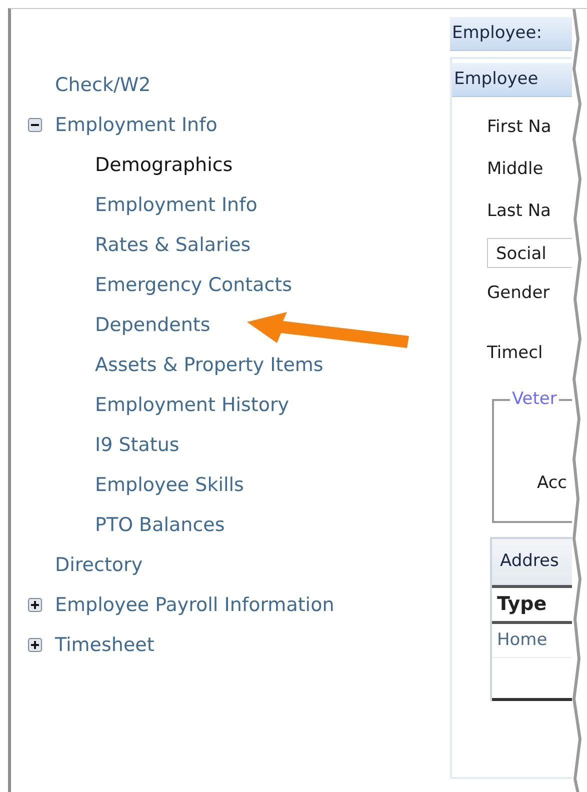 The image size is (587, 792). I want to click on field-label: Social, so click(529, 253).